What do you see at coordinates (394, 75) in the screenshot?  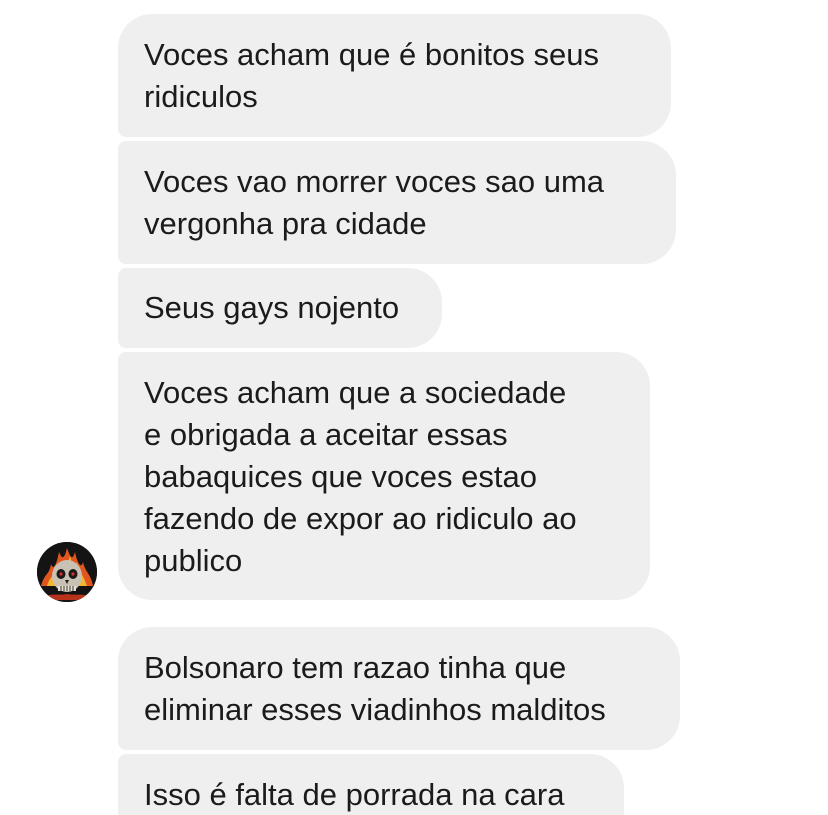 I see `message-bubble: Voces acham que é bonitos seus ridiculos` at bounding box center [394, 75].